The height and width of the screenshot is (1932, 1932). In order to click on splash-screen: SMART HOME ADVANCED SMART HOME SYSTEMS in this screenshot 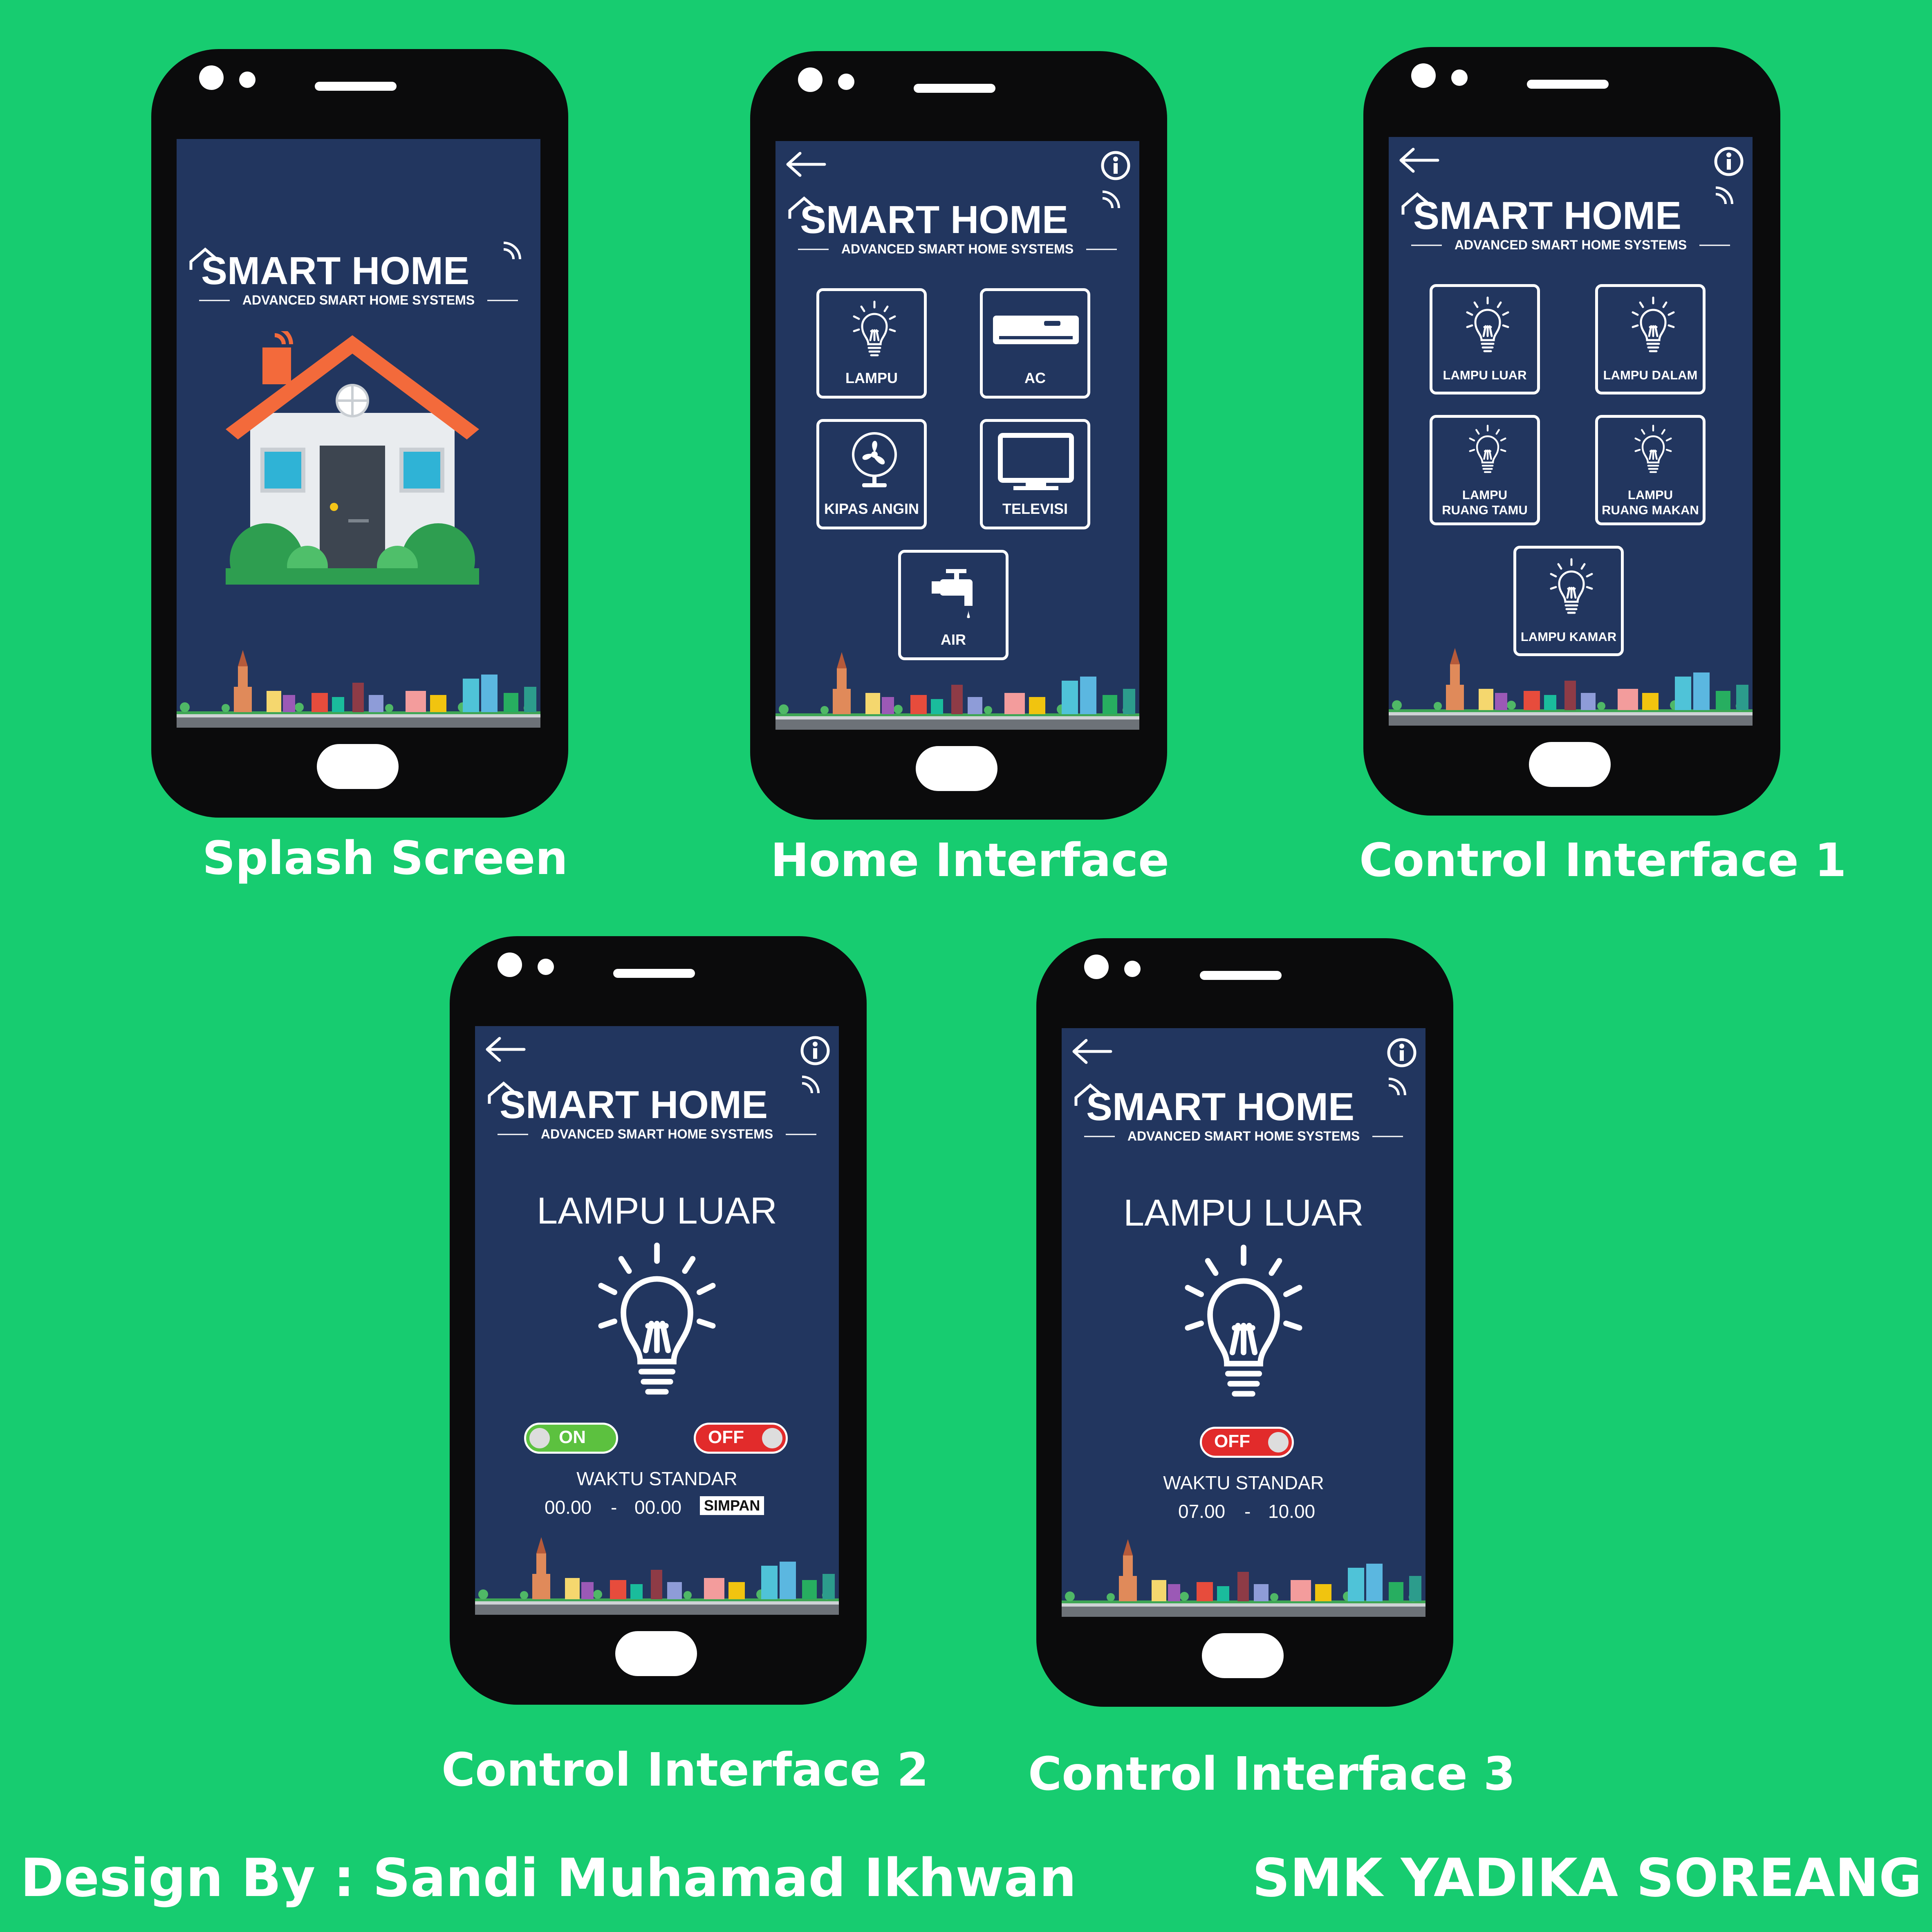, I will do `click(358, 433)`.